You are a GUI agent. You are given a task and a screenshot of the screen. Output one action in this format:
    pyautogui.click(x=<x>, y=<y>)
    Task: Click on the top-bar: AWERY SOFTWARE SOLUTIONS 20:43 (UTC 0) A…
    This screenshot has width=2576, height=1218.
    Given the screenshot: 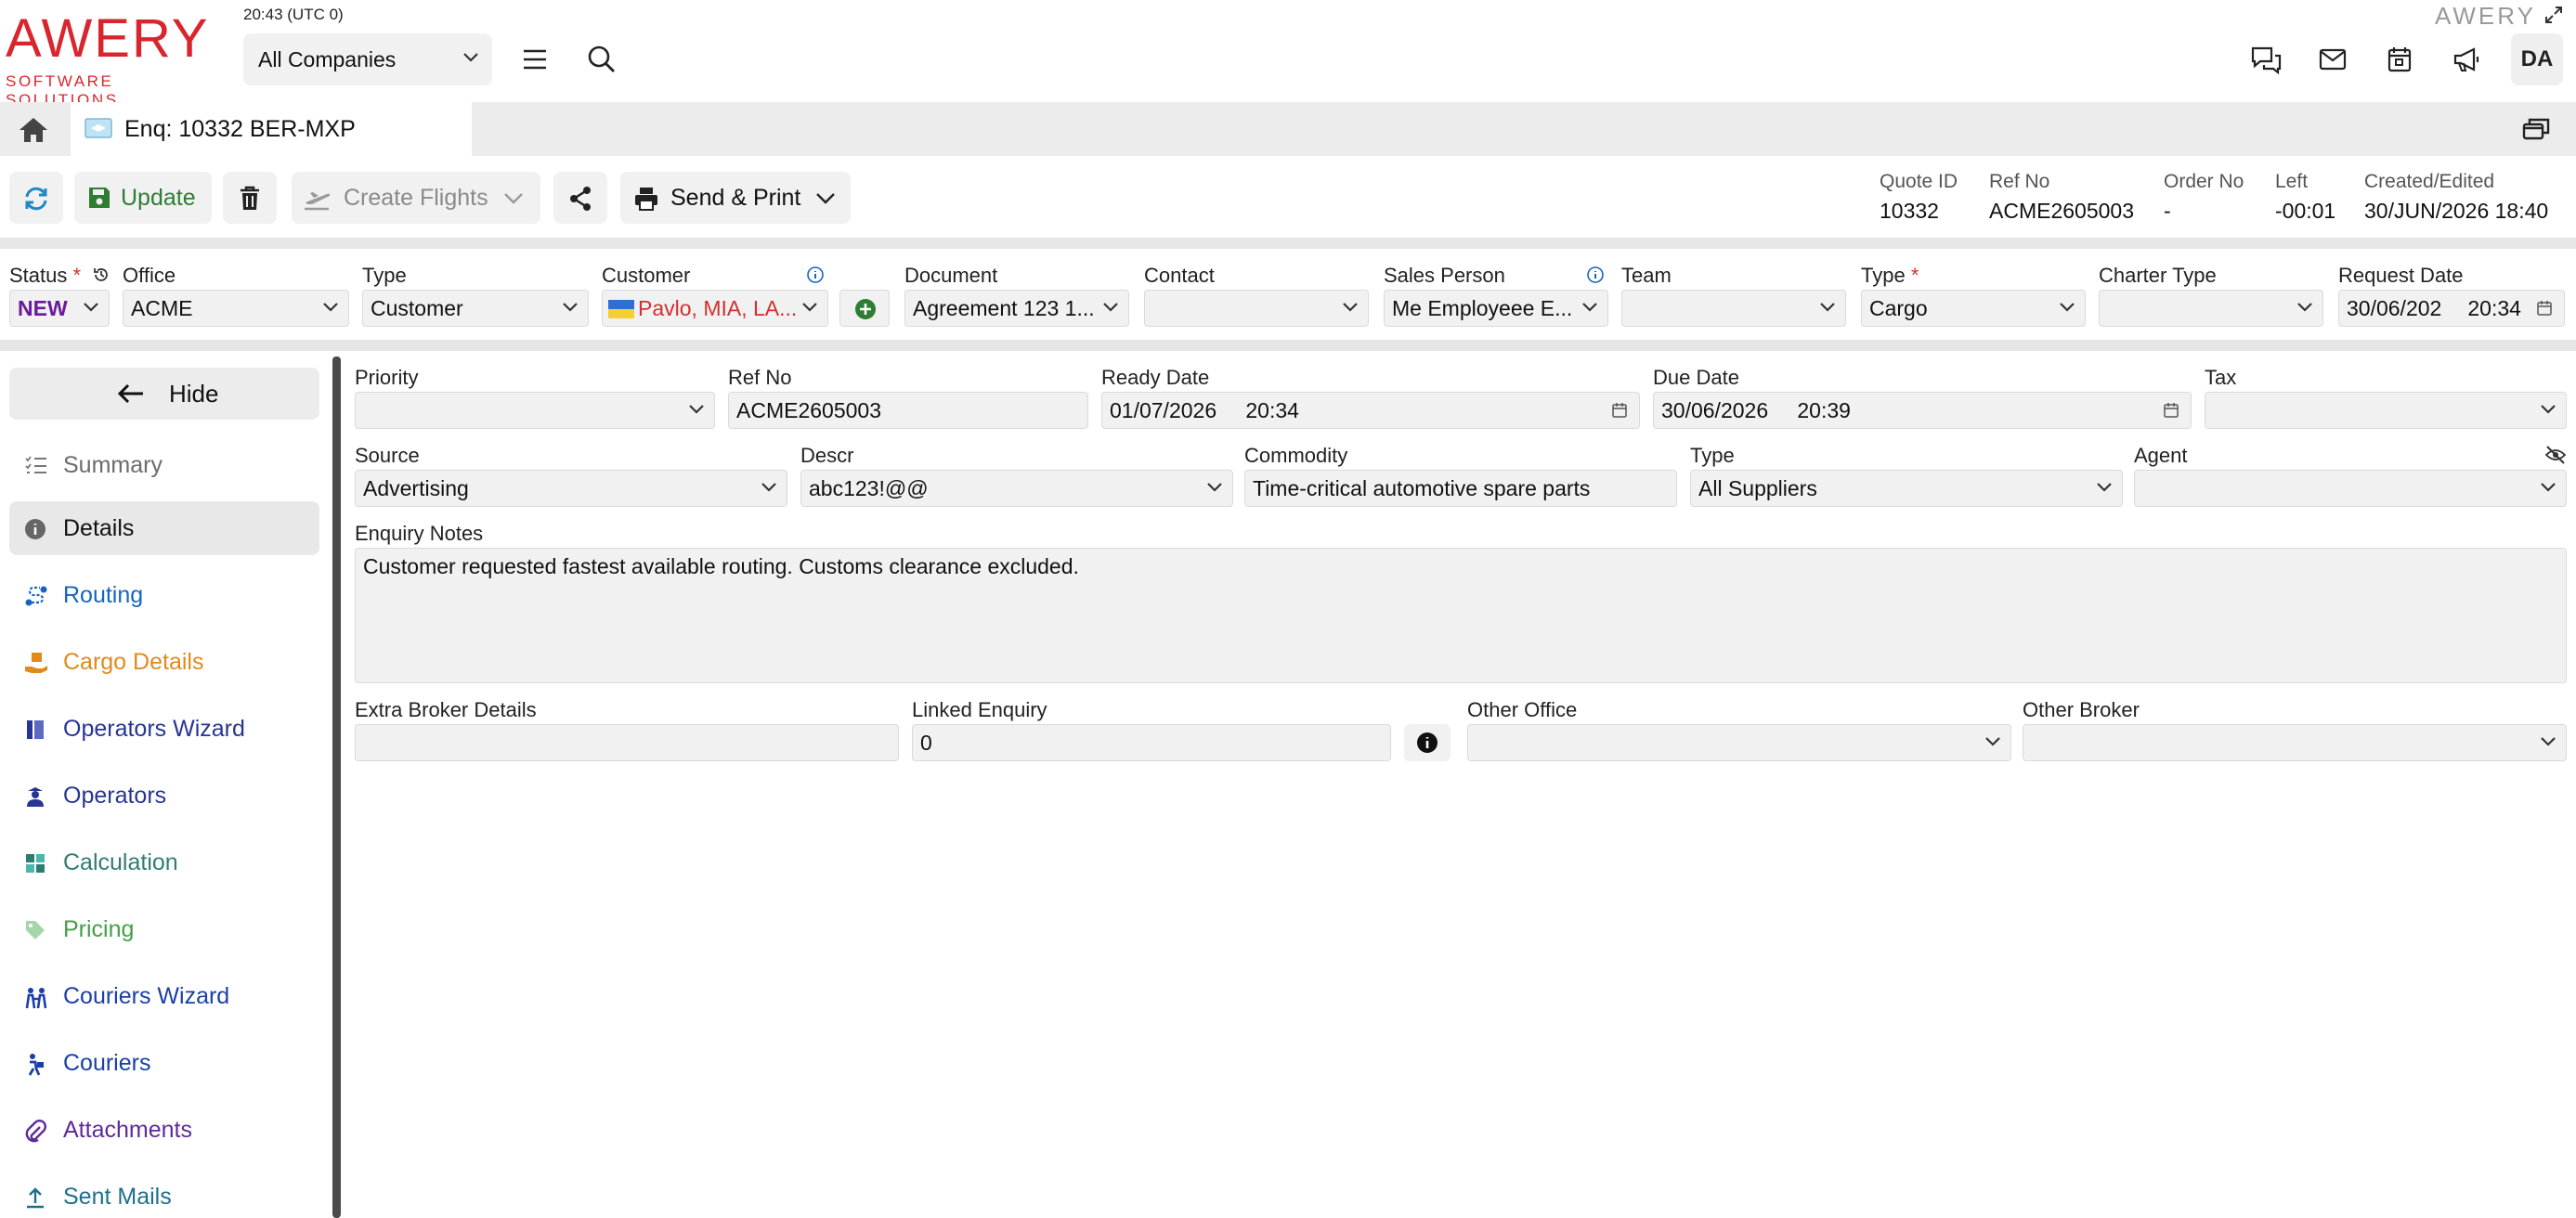 What is the action you would take?
    pyautogui.click(x=1288, y=55)
    